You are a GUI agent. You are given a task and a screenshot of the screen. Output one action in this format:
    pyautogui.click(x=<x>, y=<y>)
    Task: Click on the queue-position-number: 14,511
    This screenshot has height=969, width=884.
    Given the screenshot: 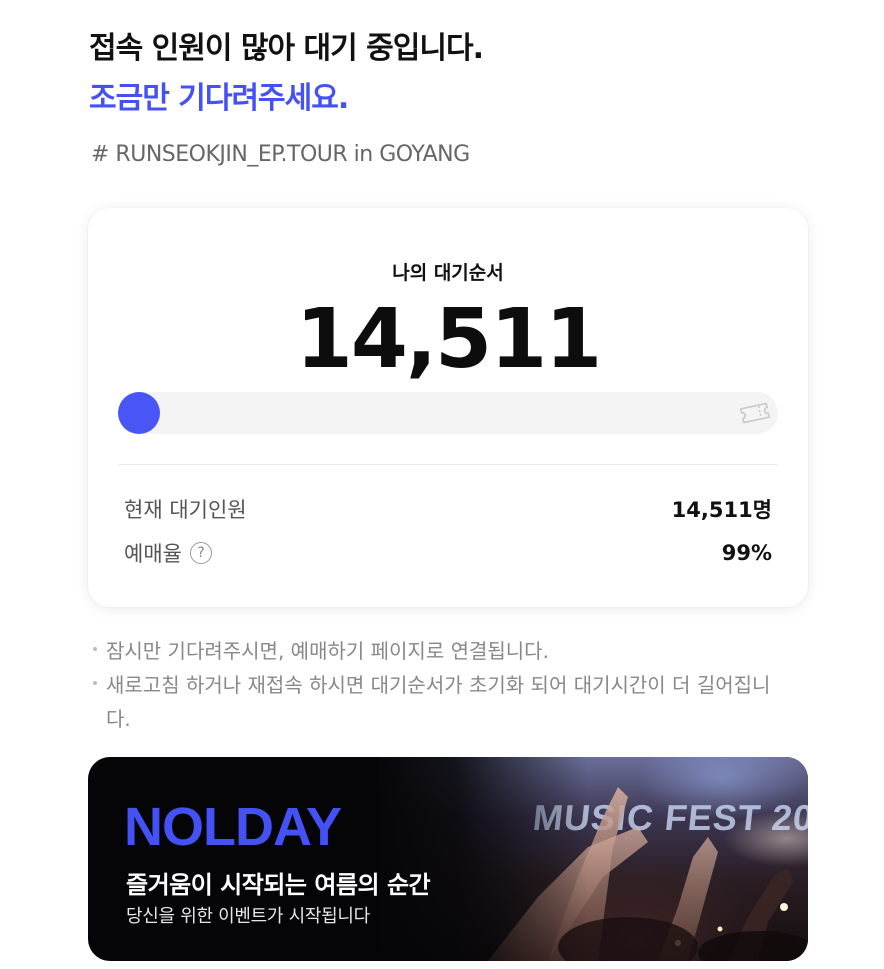 What is the action you would take?
    pyautogui.click(x=448, y=339)
    